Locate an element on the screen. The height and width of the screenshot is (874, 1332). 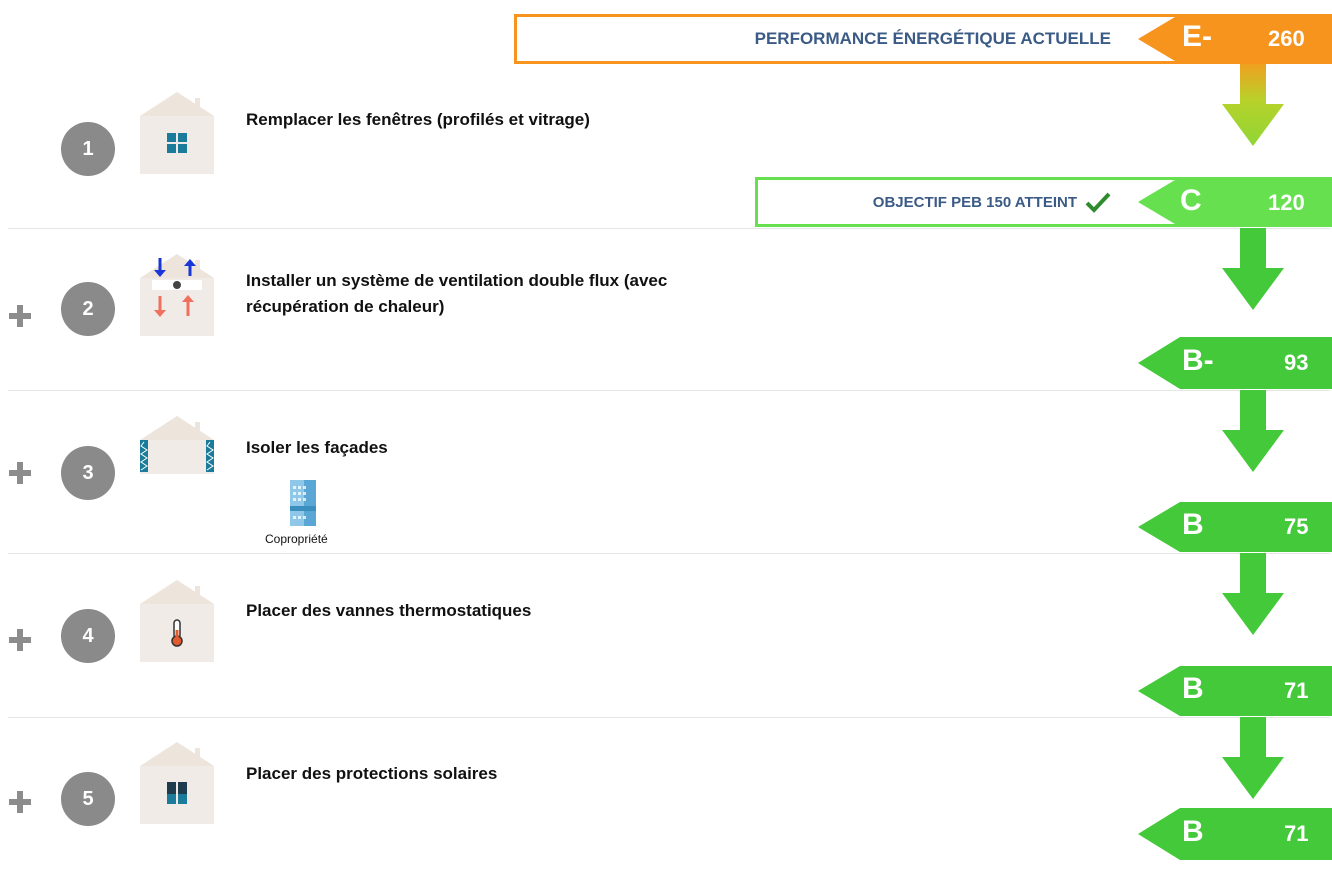
insulated-house-base is located at coordinates (177, 473).